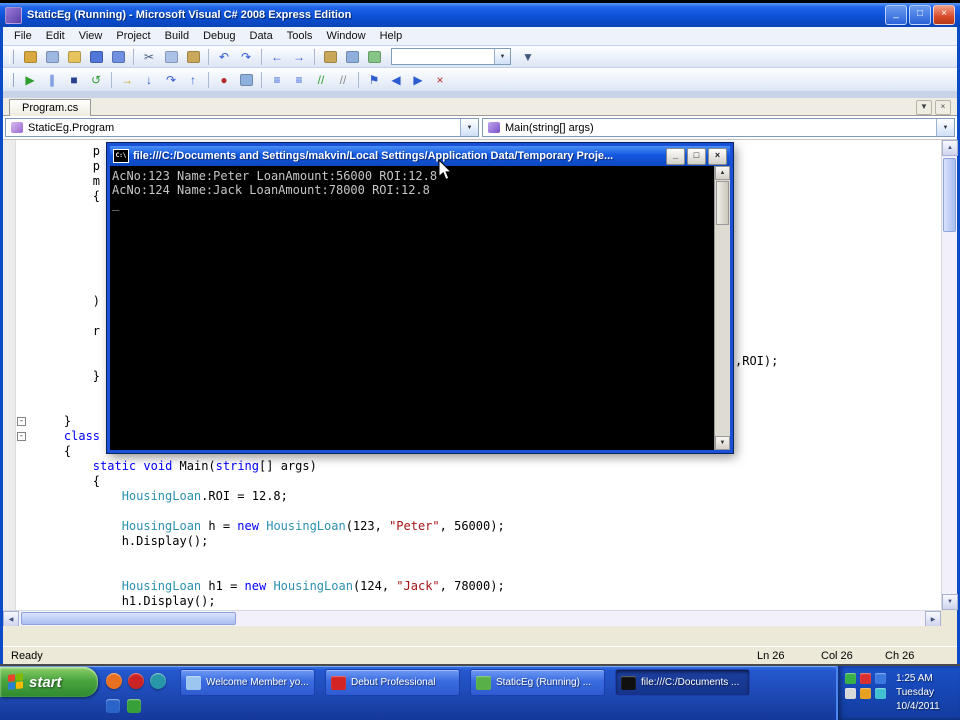 This screenshot has width=960, height=720. I want to click on console-maximize-button: □, so click(696, 156).